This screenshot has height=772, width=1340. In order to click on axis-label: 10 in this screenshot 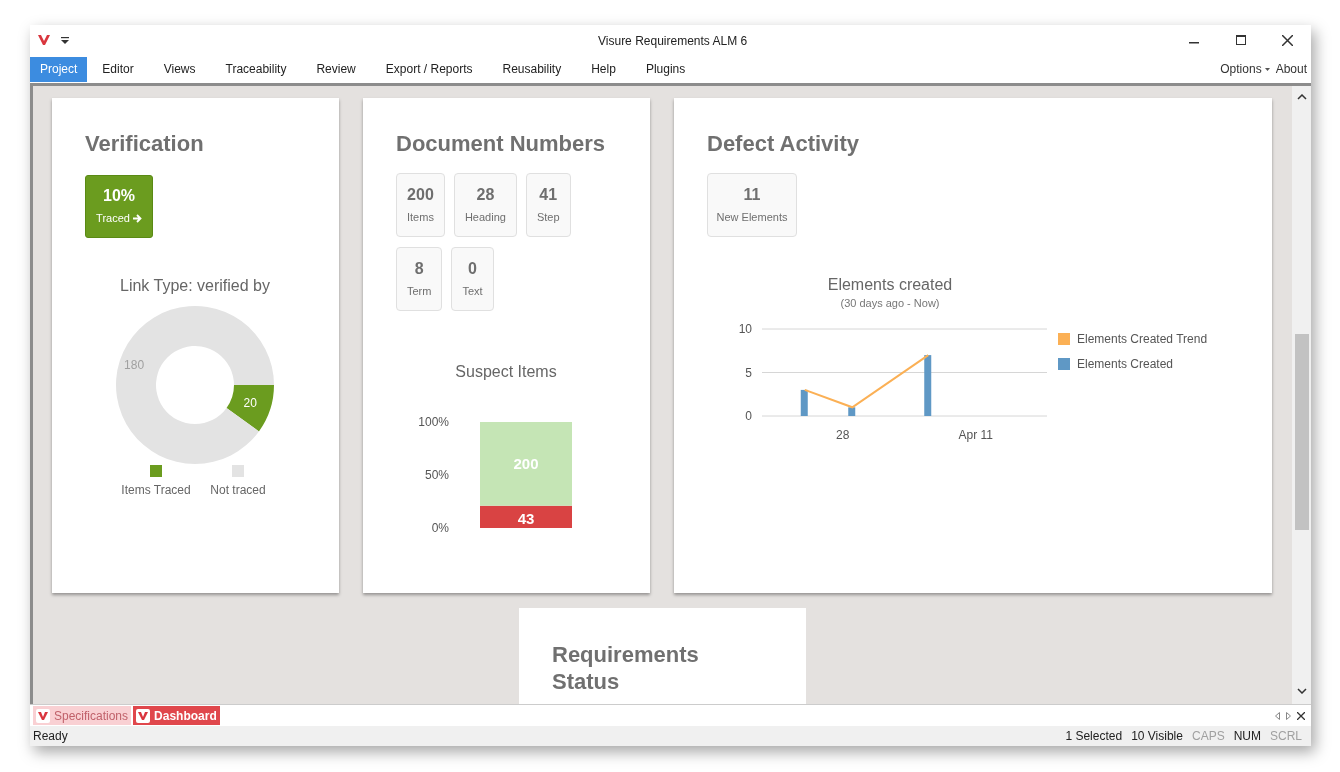, I will do `click(745, 329)`.